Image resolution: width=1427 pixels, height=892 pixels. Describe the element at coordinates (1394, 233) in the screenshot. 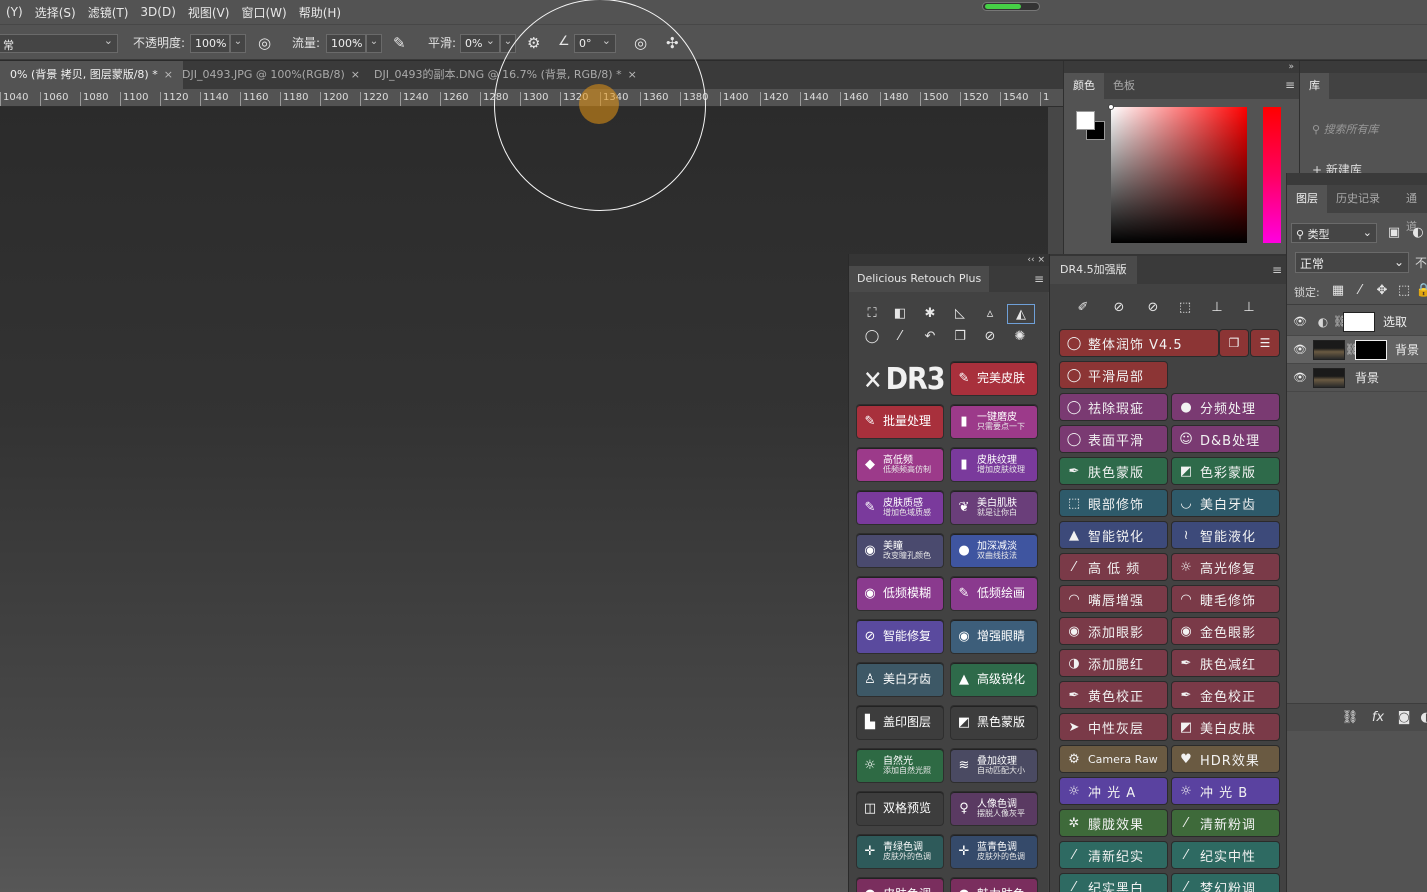

I see `image-filter-icon: ▣` at that location.